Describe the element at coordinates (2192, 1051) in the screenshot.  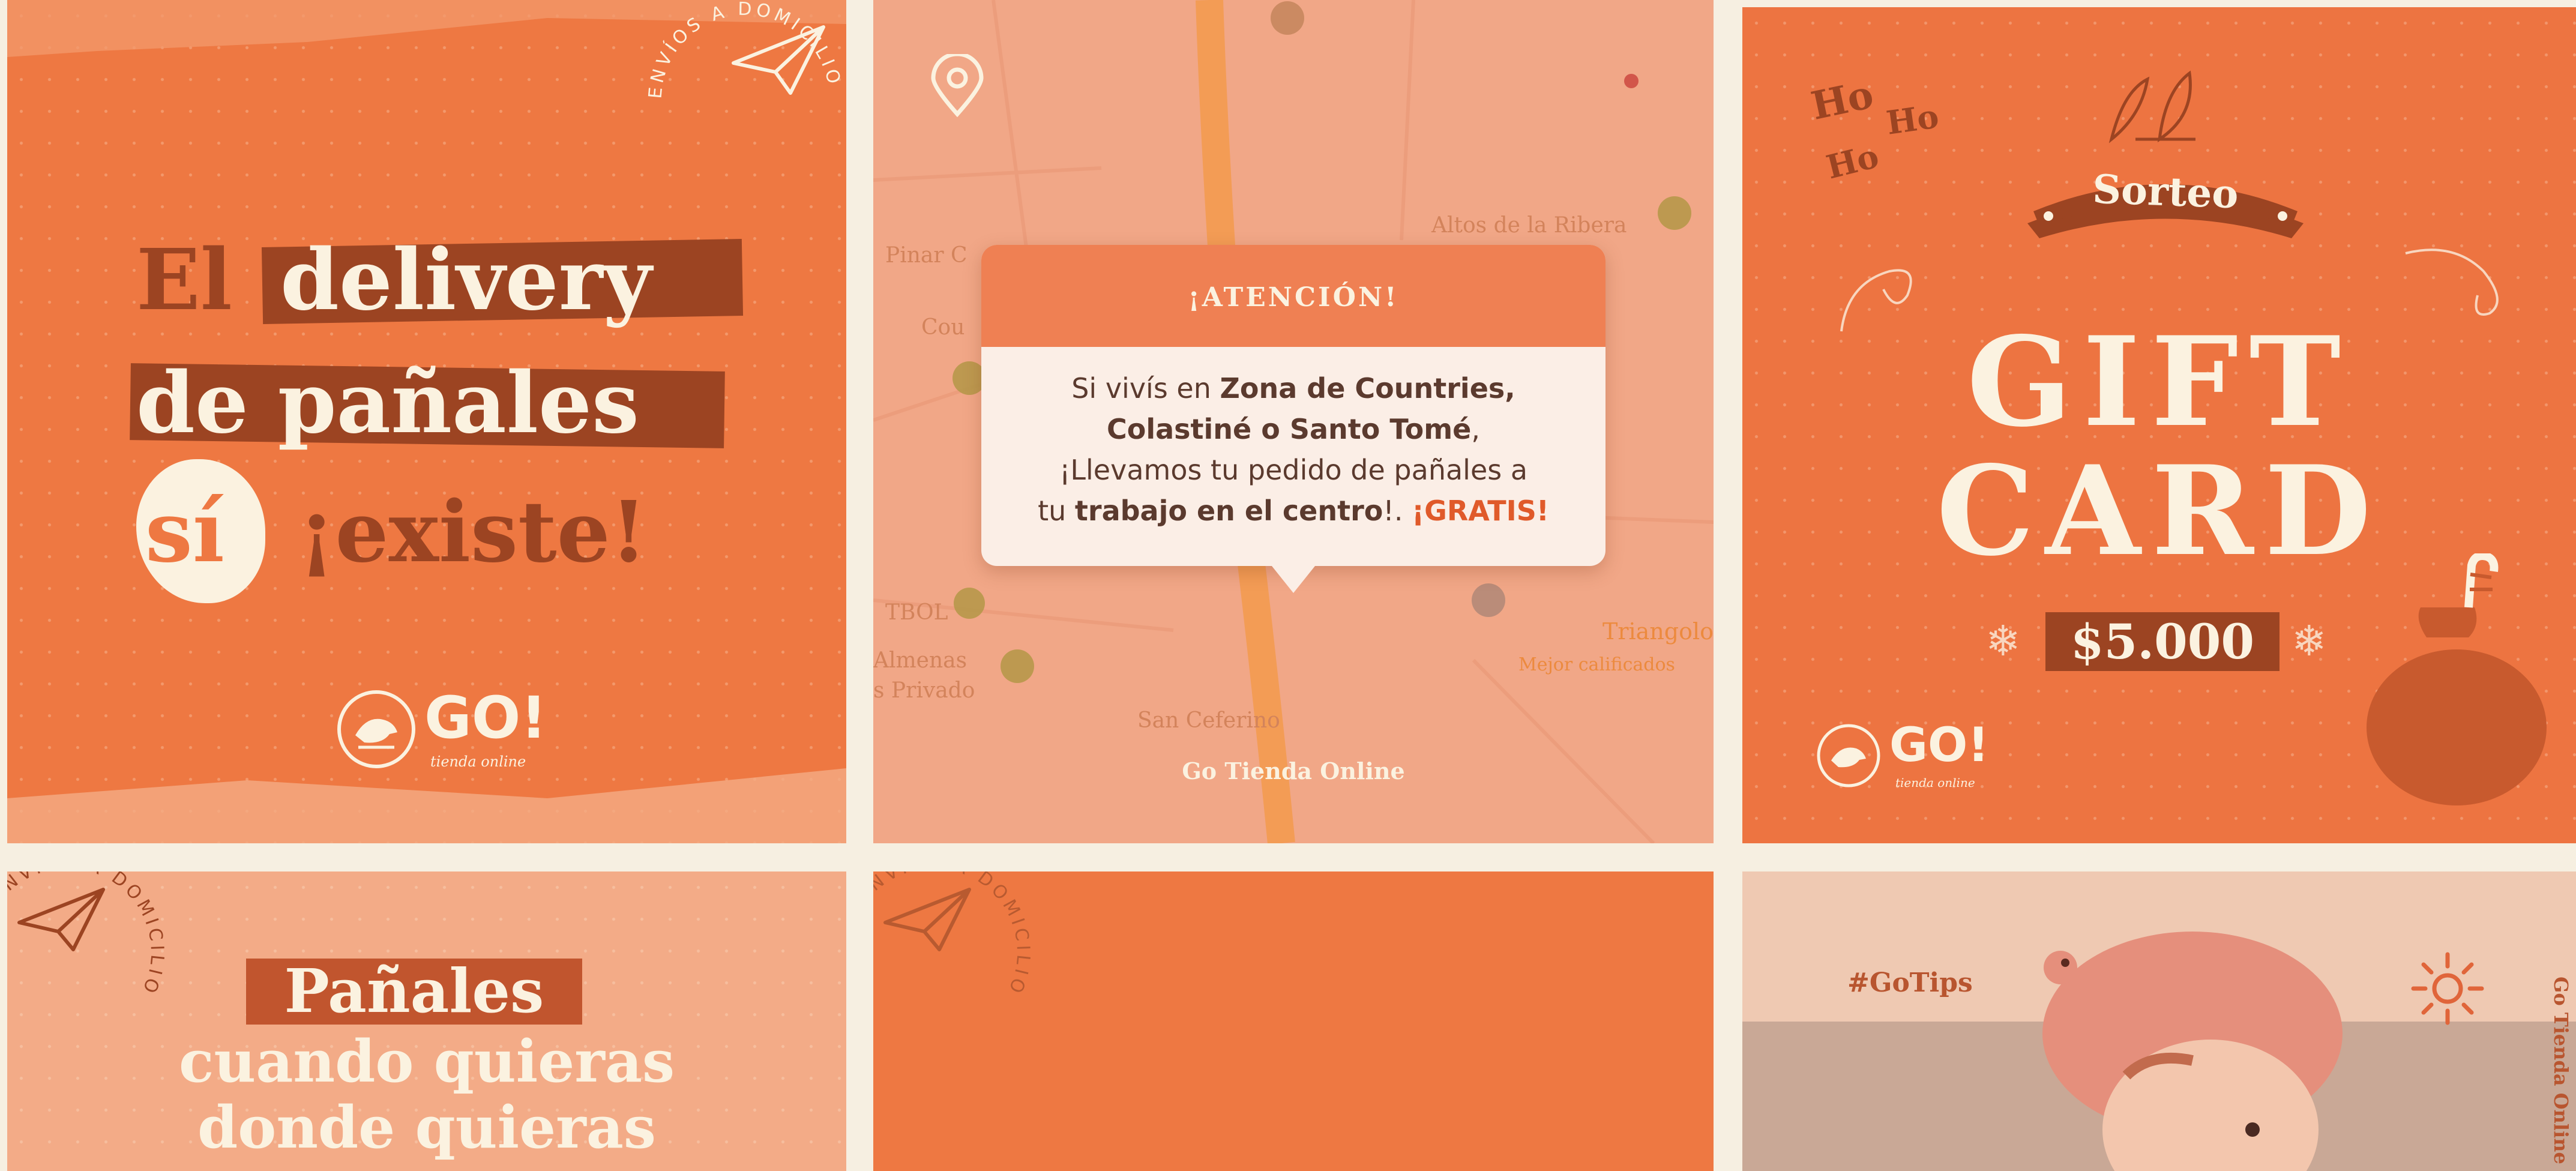
I see `baby-photo` at that location.